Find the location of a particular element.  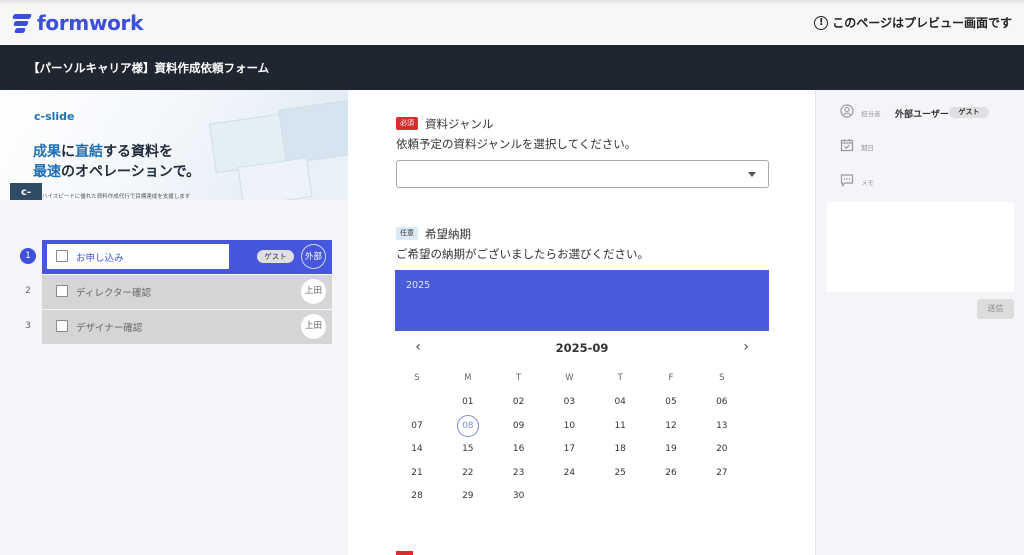

headline-part: する資料を is located at coordinates (138, 152).